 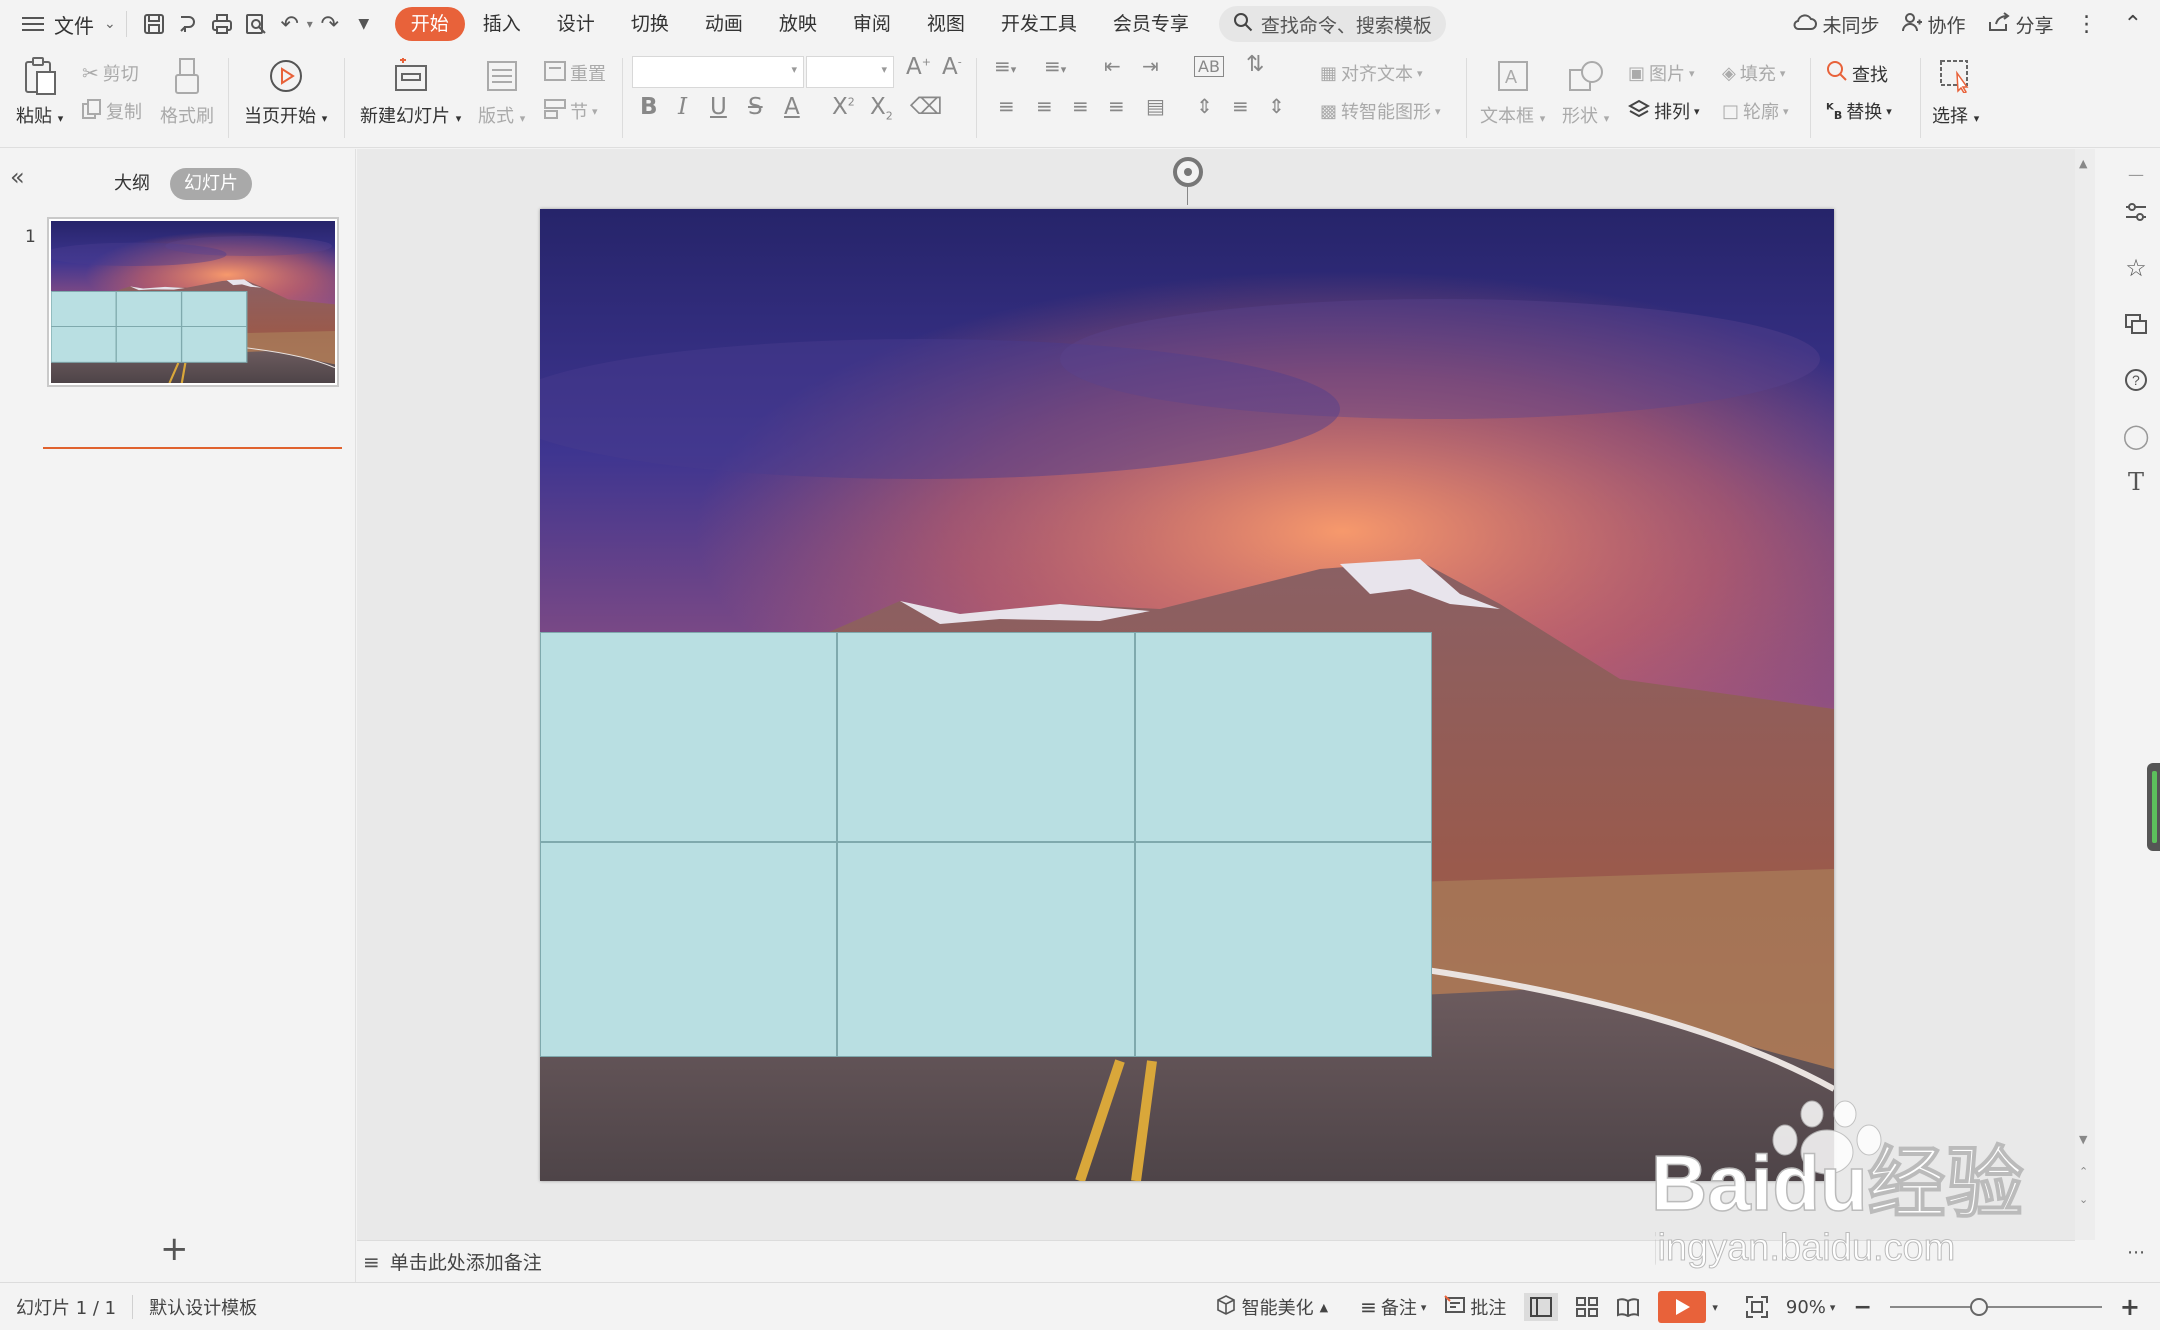 What do you see at coordinates (1661, 73) in the screenshot?
I see `picture-button: ▣ 图片 ▾` at bounding box center [1661, 73].